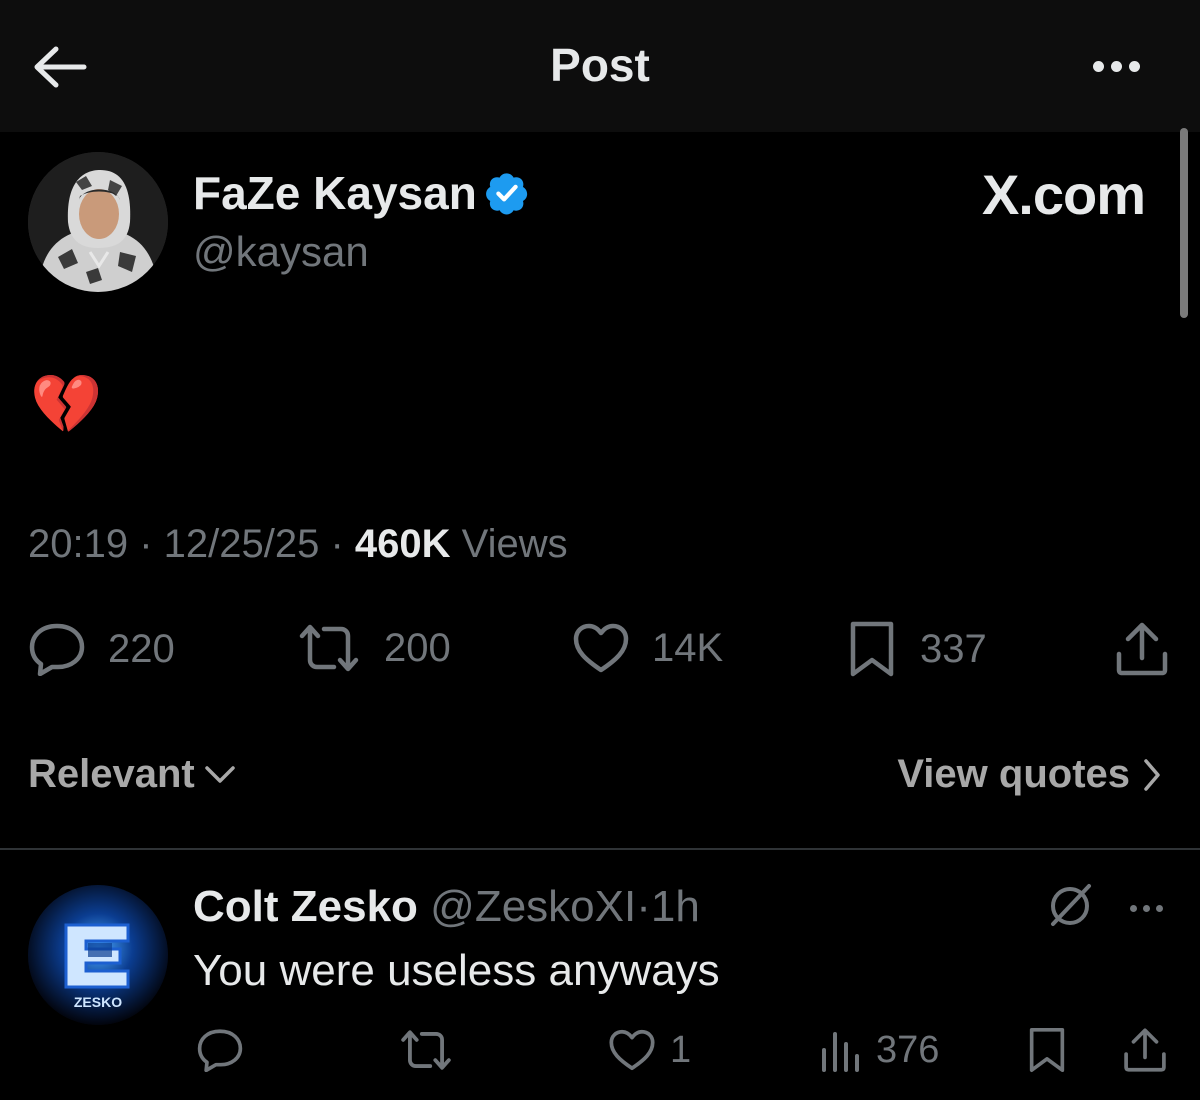  I want to click on reply-views-count: 376, so click(908, 1049).